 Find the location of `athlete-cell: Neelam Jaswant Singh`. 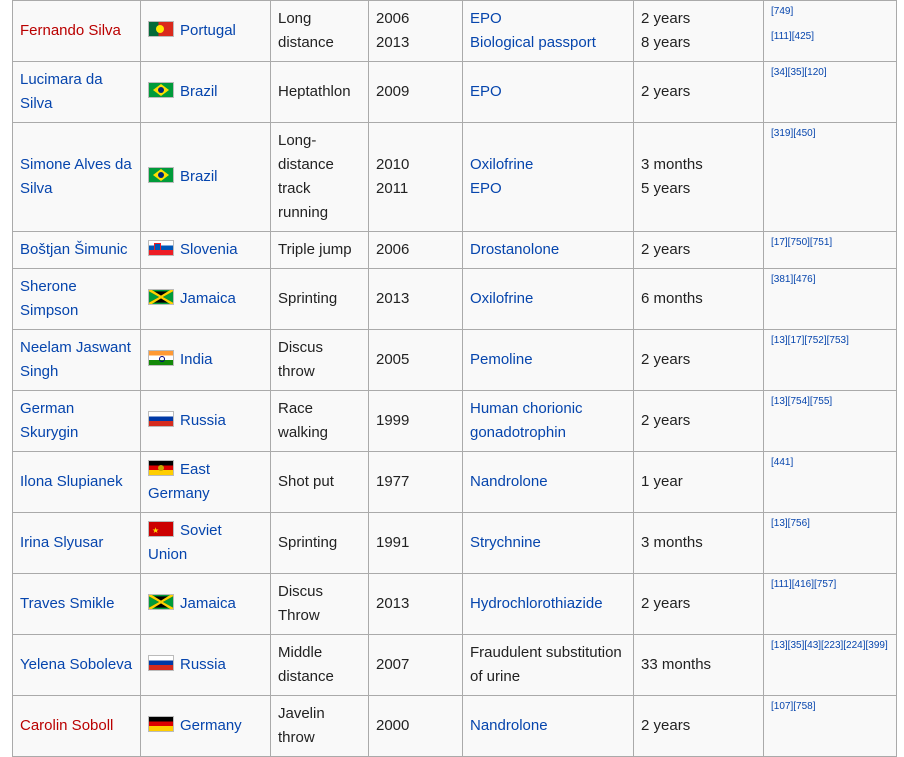

athlete-cell: Neelam Jaswant Singh is located at coordinates (76, 360).